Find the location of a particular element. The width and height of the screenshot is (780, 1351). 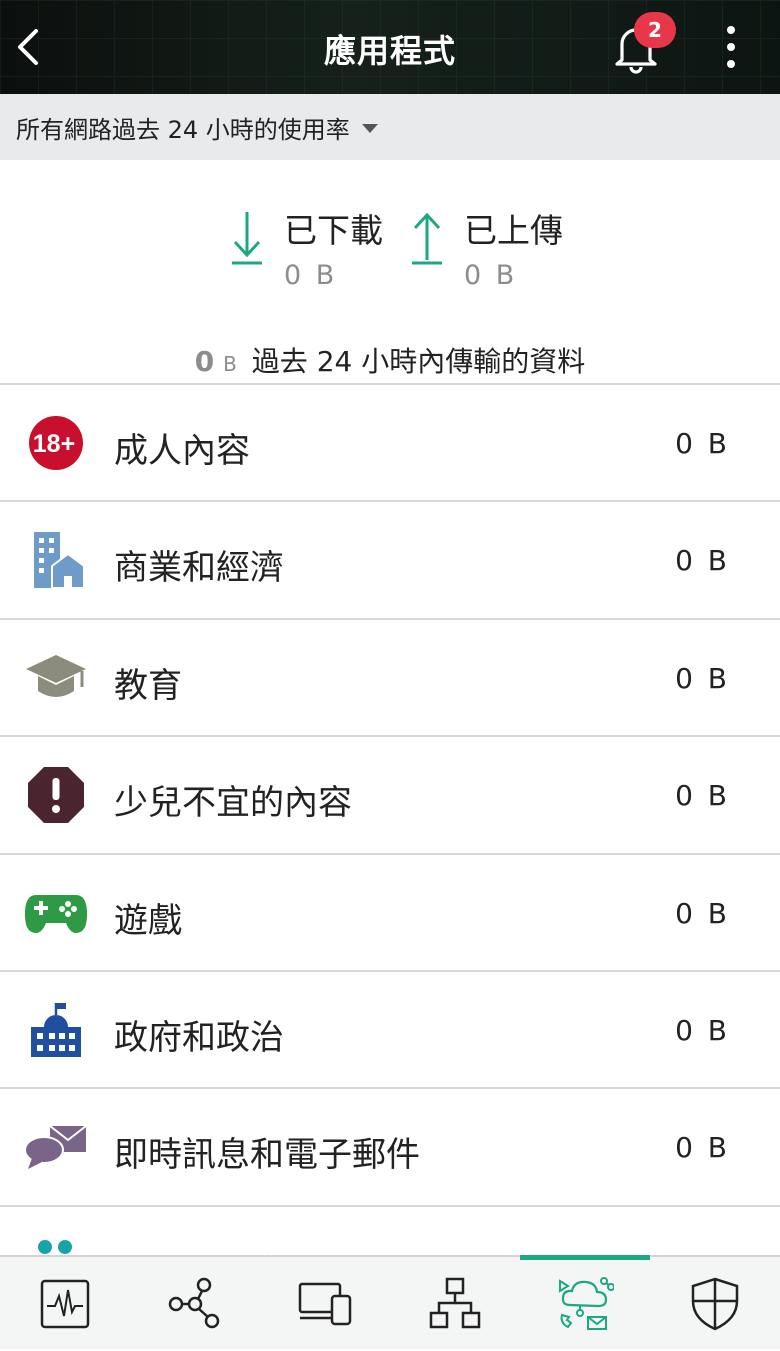

topology-icon is located at coordinates (455, 1303).